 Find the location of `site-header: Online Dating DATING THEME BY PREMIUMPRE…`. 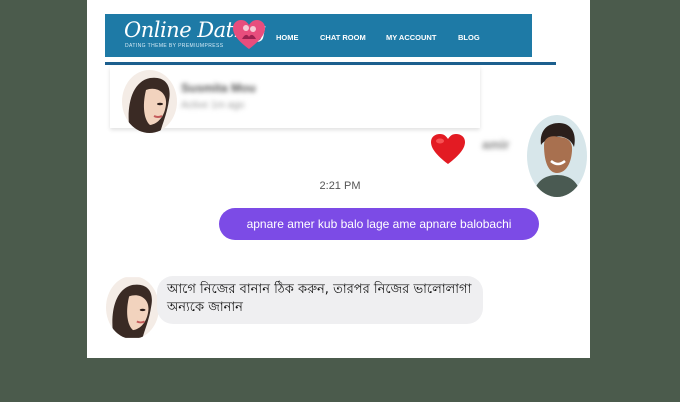

site-header: Online Dating DATING THEME BY PREMIUMPRE… is located at coordinates (318, 35).